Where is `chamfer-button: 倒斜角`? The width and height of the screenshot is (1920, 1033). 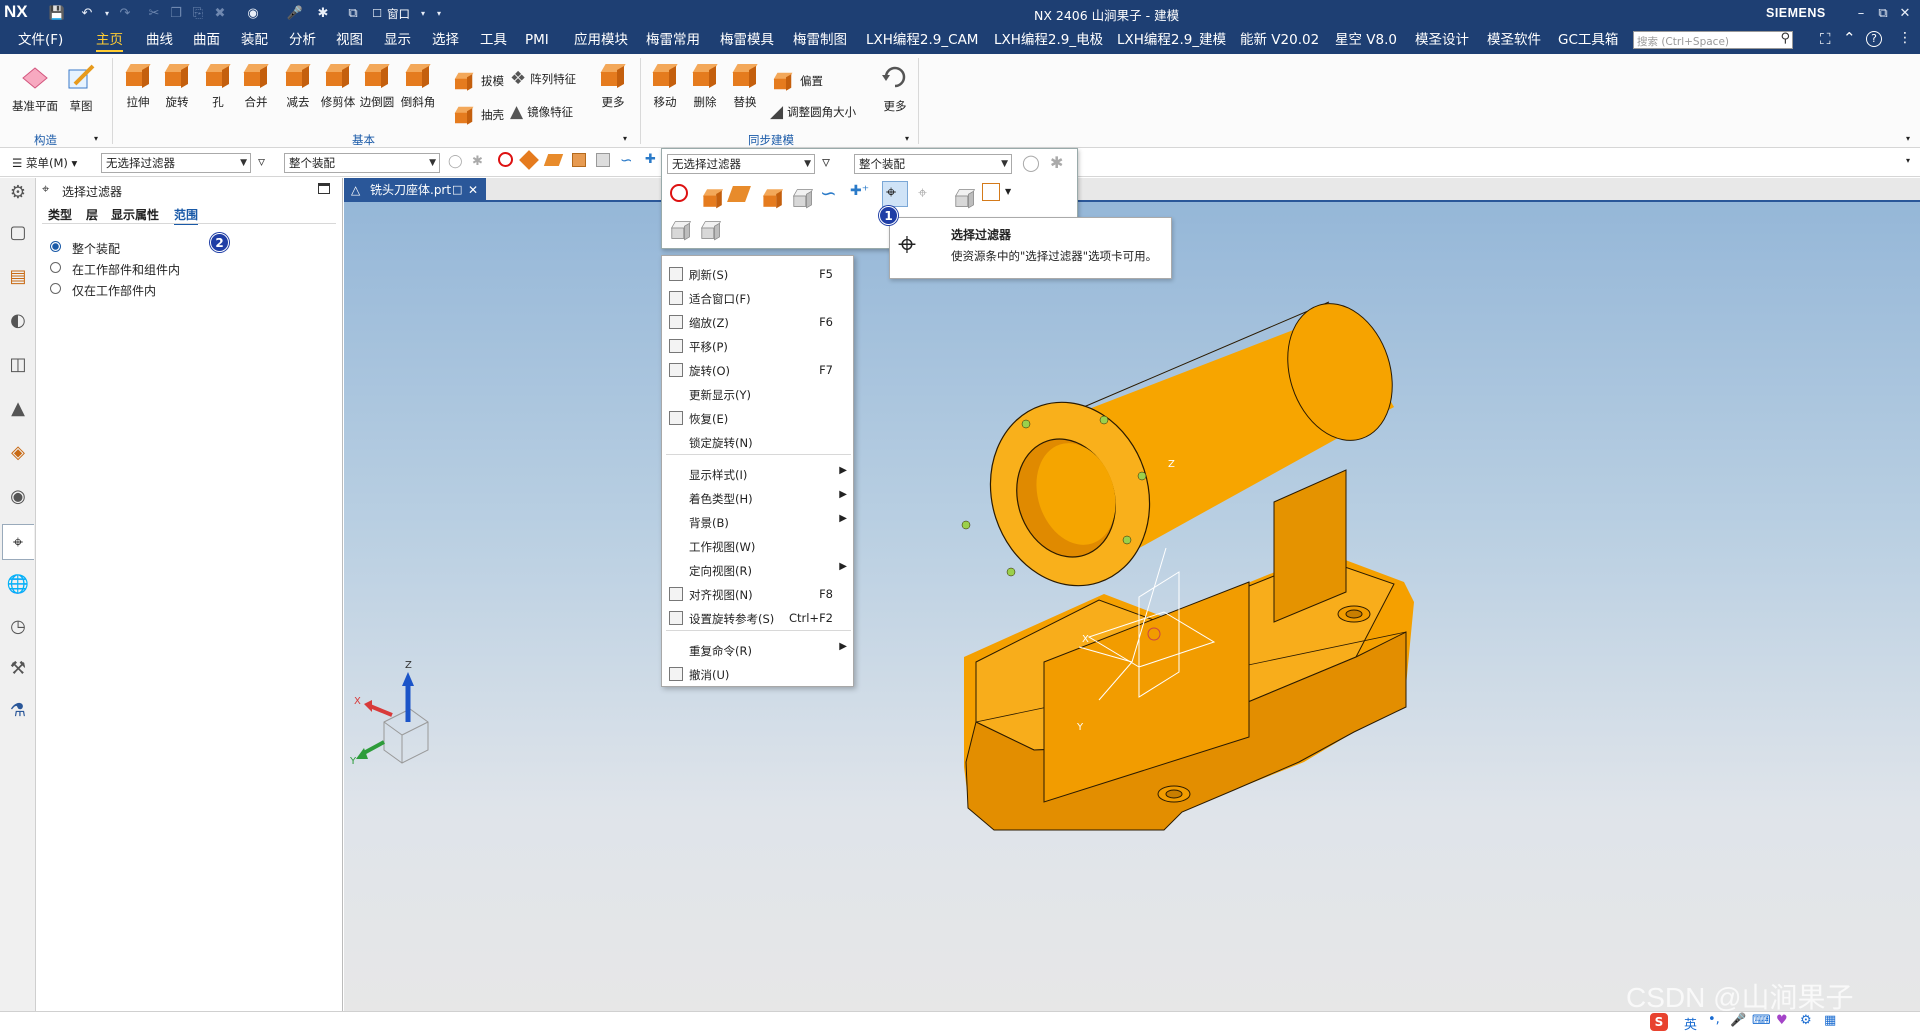
chamfer-button: 倒斜角 is located at coordinates (418, 86).